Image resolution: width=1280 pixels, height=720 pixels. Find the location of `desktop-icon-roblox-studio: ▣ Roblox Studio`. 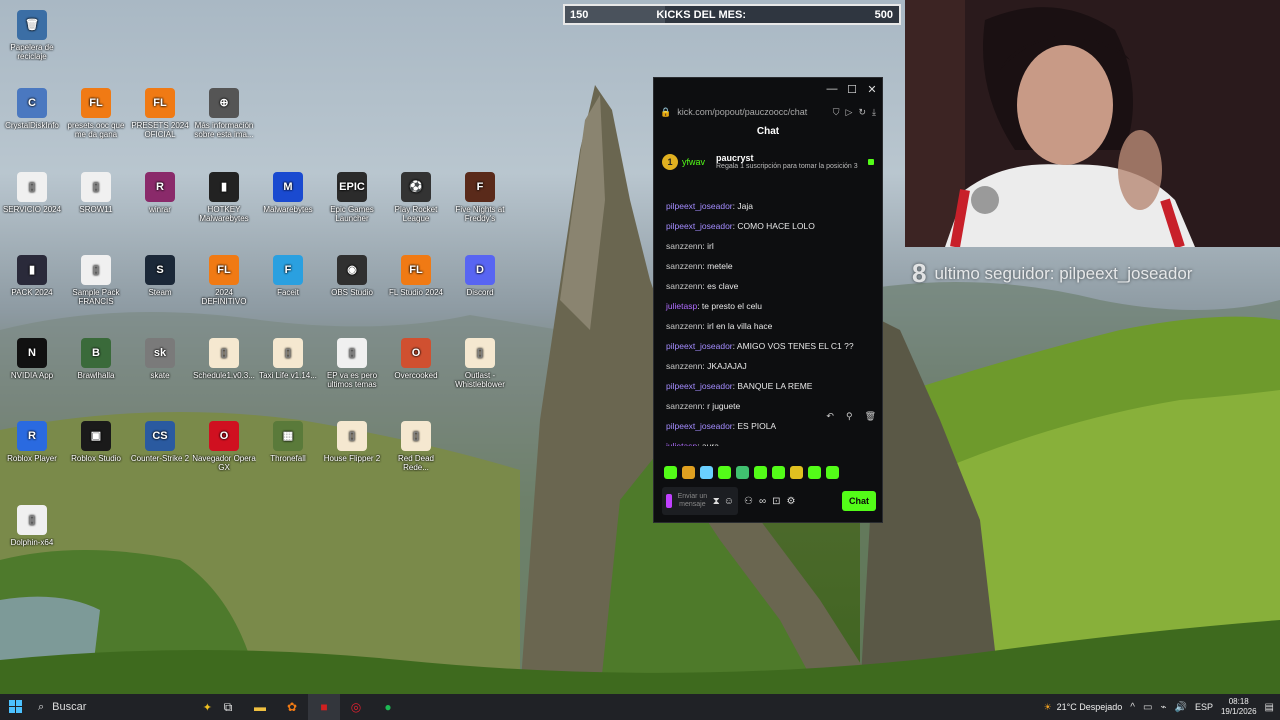

desktop-icon-roblox-studio: ▣ Roblox Studio is located at coordinates (96, 442).